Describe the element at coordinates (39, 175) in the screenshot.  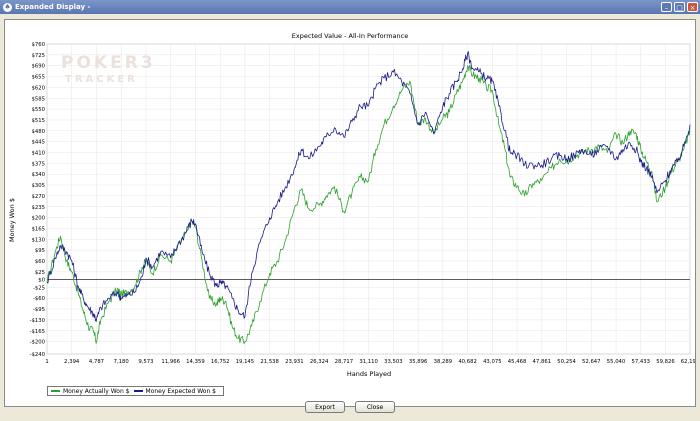
I see `y-tick-label: $340` at that location.